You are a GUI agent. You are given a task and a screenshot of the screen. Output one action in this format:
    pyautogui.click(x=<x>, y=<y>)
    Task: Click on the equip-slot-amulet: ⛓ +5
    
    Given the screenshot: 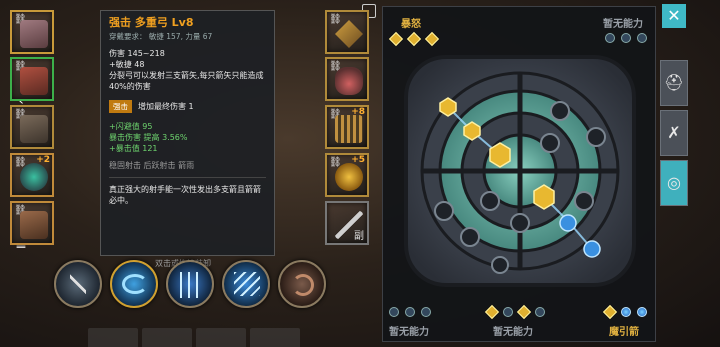 What is the action you would take?
    pyautogui.click(x=347, y=175)
    